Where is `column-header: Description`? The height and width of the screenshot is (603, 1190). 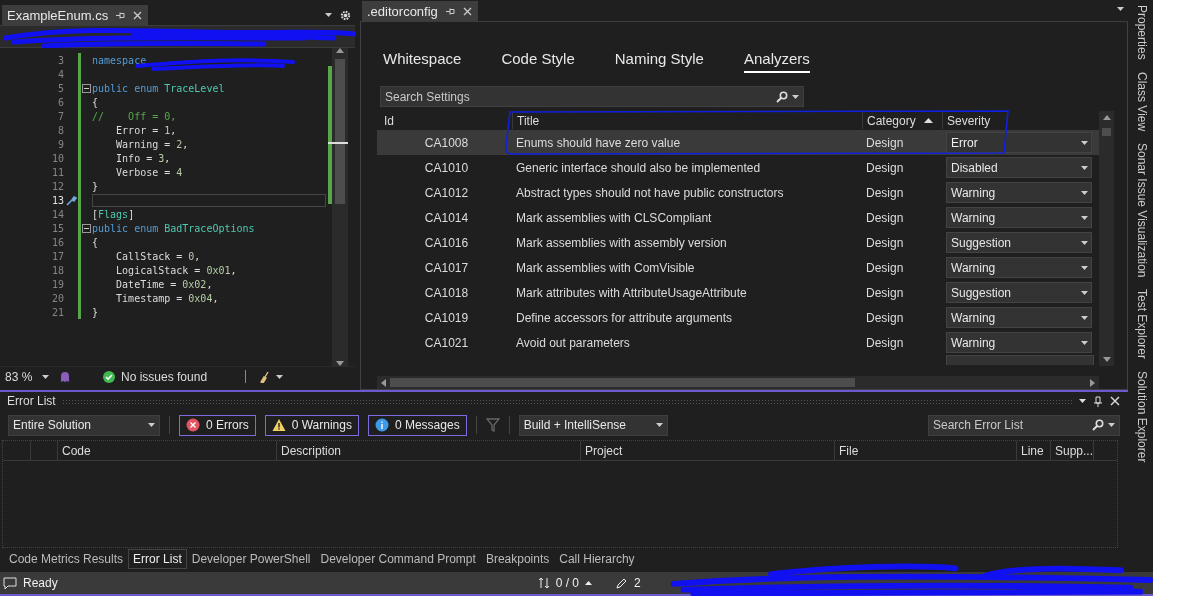
column-header: Description is located at coordinates (429, 450).